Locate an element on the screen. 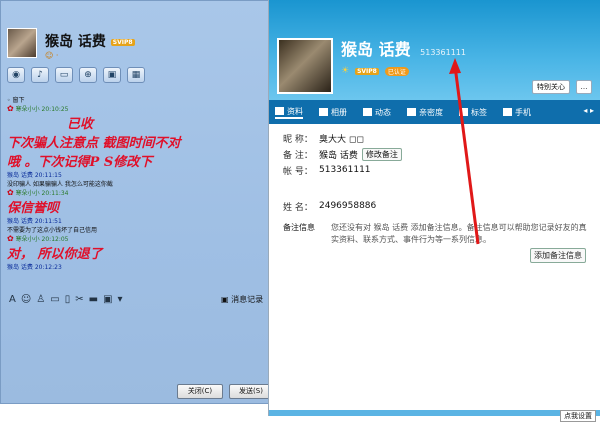 The image size is (600, 422). message-records-button: ▣ 消息记录 is located at coordinates (242, 299).